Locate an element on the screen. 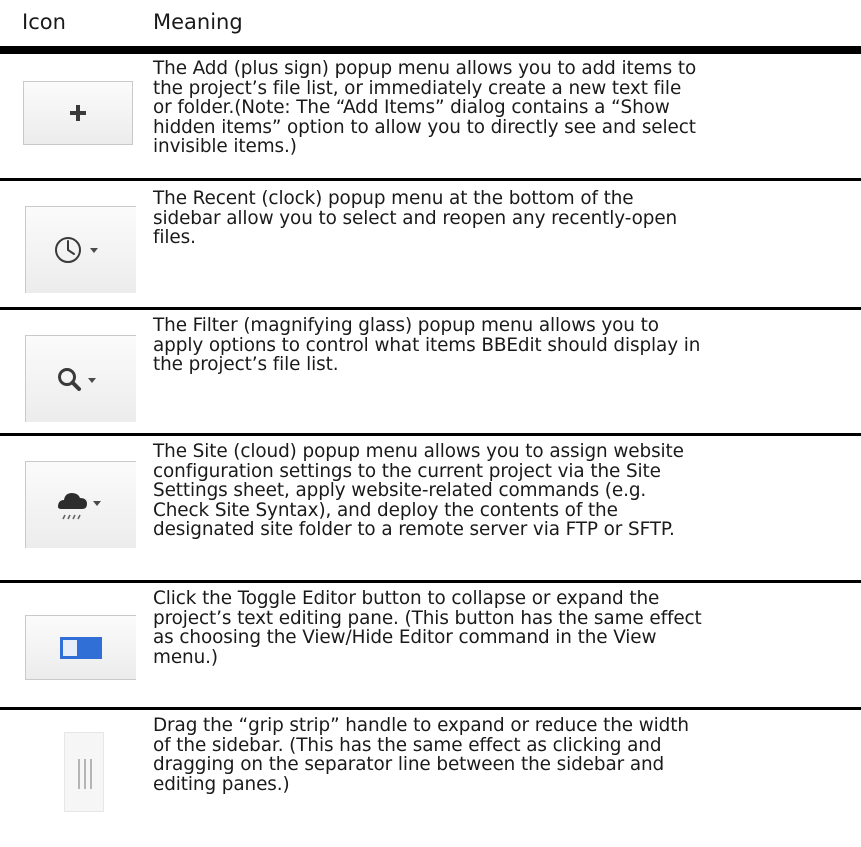  filter-button is located at coordinates (80, 378).